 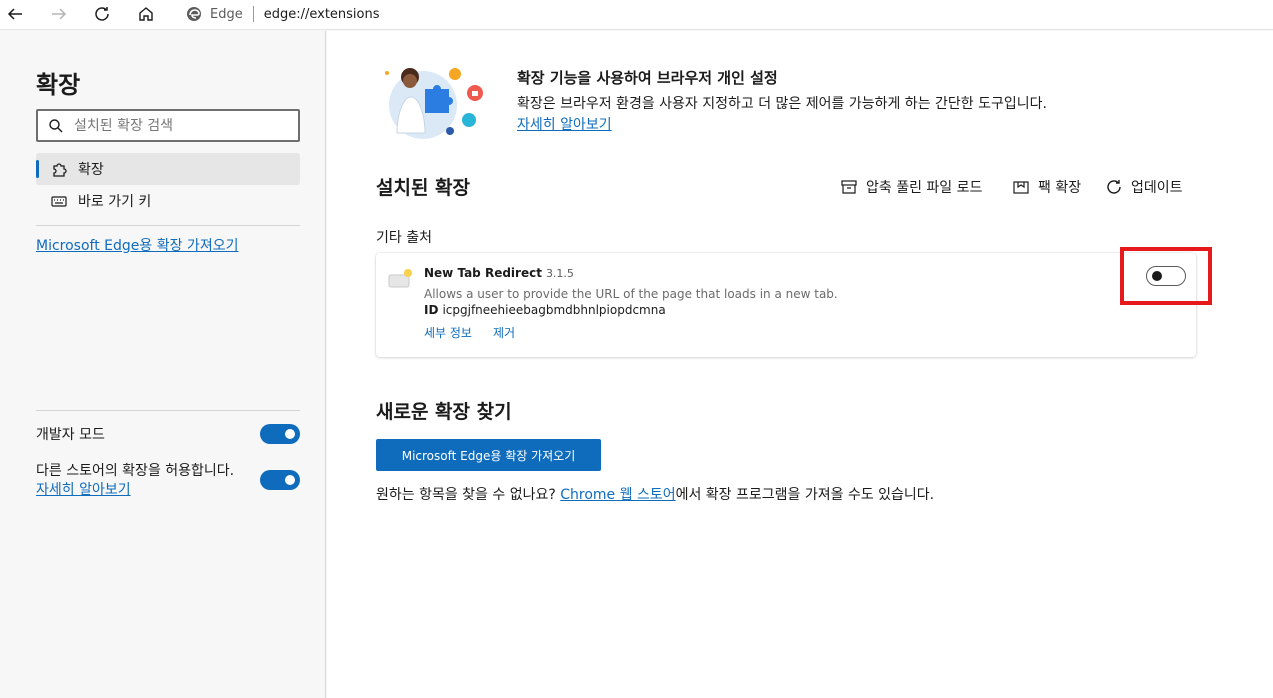 What do you see at coordinates (1157, 188) in the screenshot?
I see `update-label: 업데이트` at bounding box center [1157, 188].